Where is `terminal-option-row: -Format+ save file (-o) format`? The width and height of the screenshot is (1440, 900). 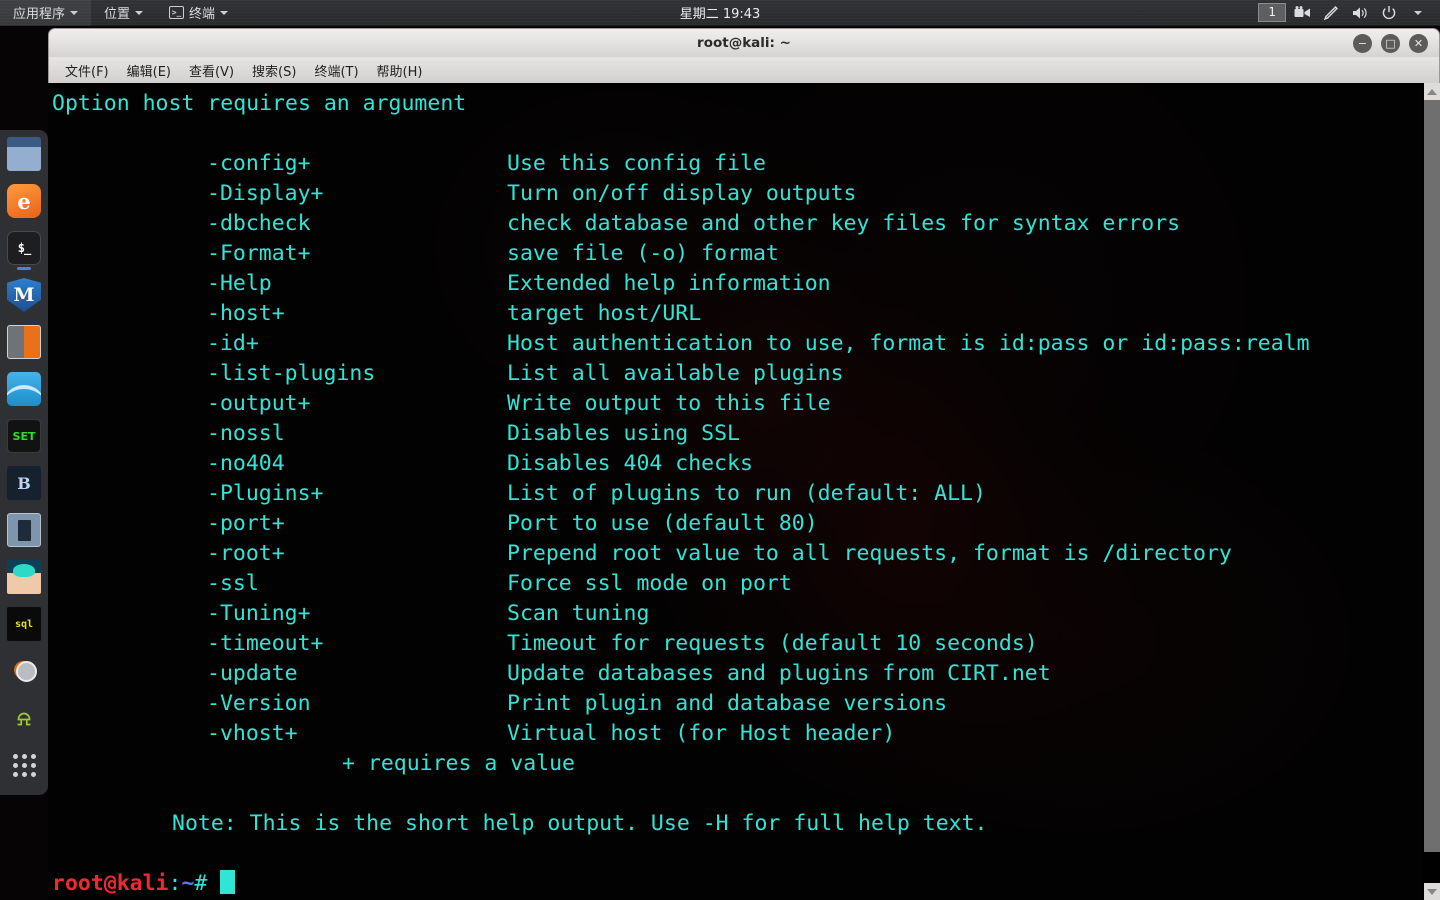
terminal-option-row: -Format+ save file (-o) format is located at coordinates (737, 254).